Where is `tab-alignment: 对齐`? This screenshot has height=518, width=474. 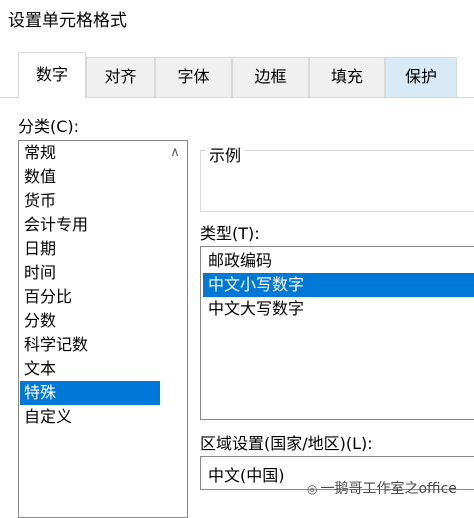
tab-alignment: 对齐 is located at coordinates (120, 77).